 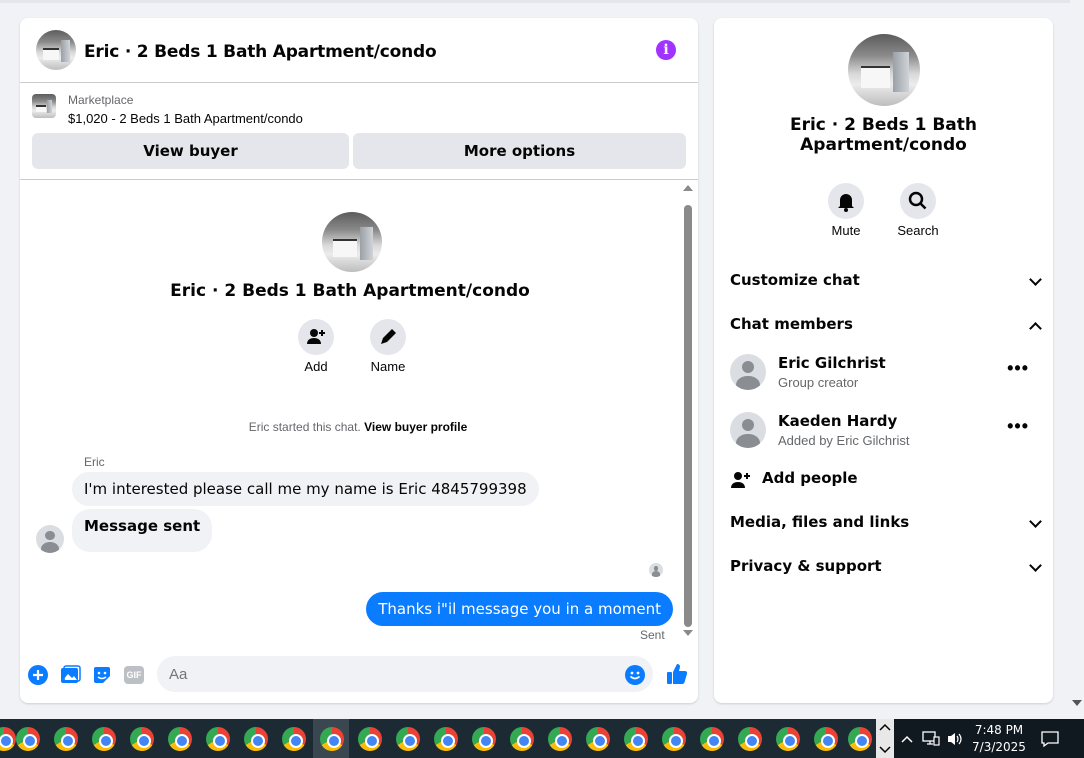 I want to click on panel-title: Eric · 2 Beds 1 Bath Apartment/condo, so click(x=883, y=135).